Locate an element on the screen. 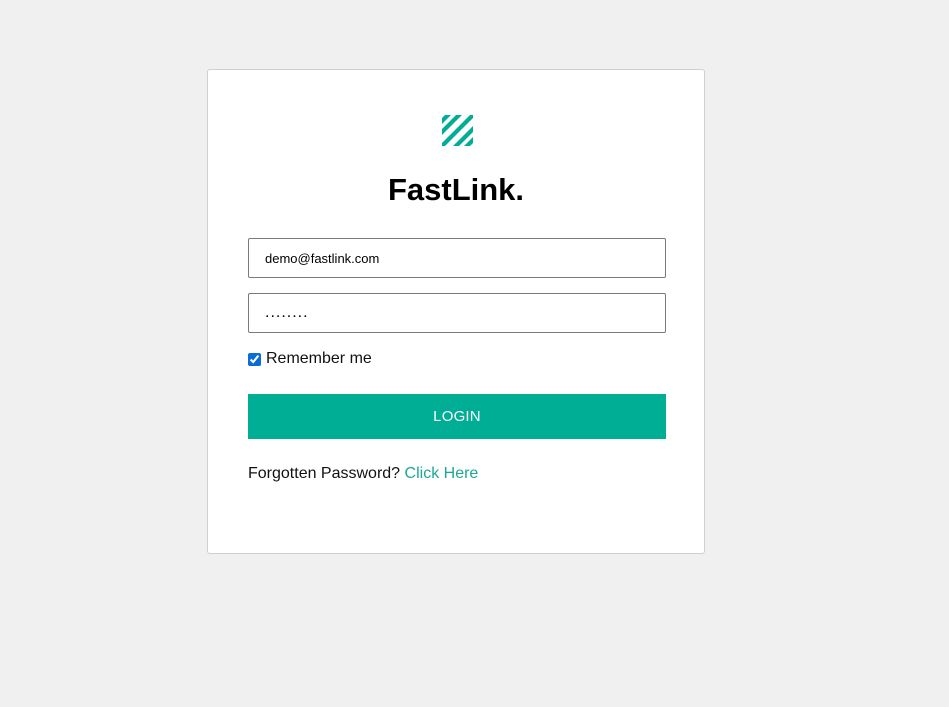 The width and height of the screenshot is (949, 707). password-field is located at coordinates (457, 313).